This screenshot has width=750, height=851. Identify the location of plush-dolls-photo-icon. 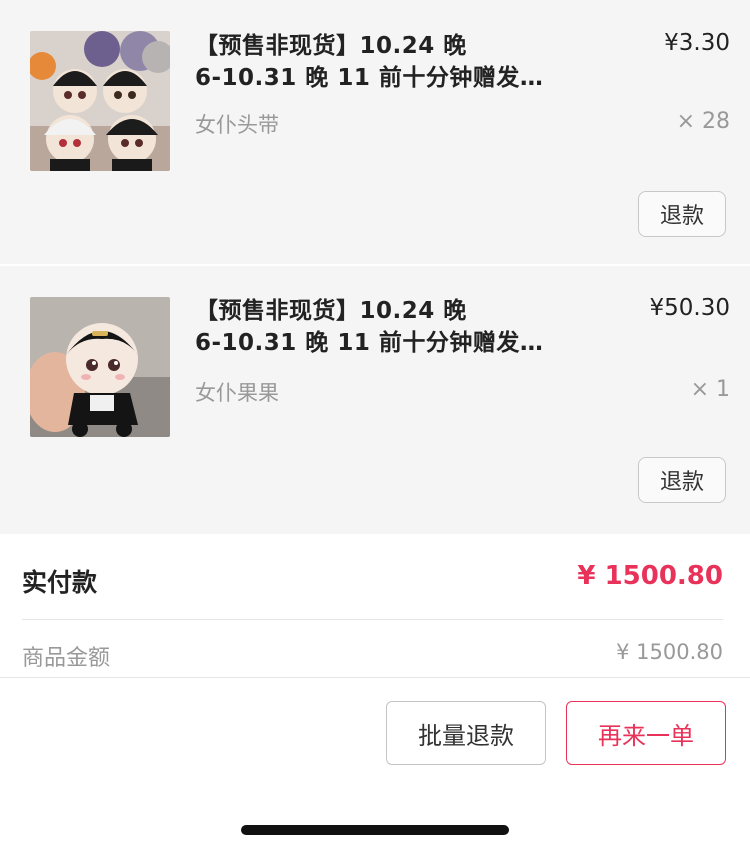
(100, 101).